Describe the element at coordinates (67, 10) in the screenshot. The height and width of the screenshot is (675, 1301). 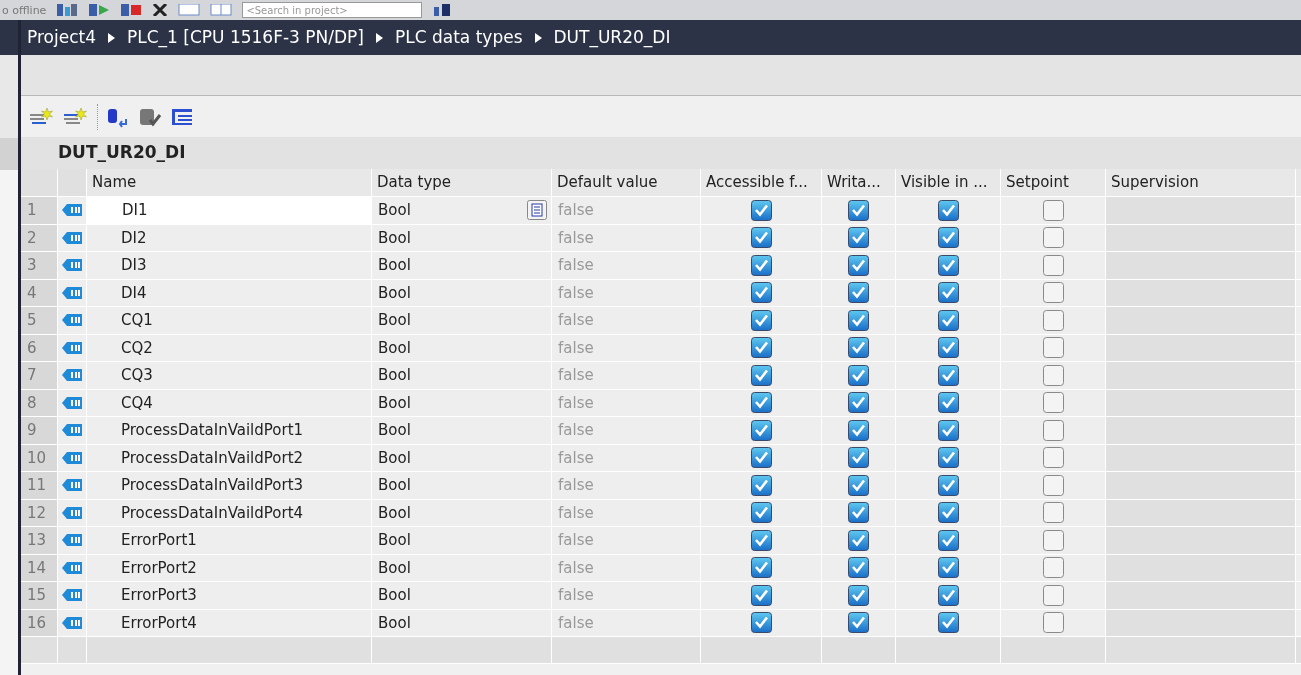
I see `chart-icon` at that location.